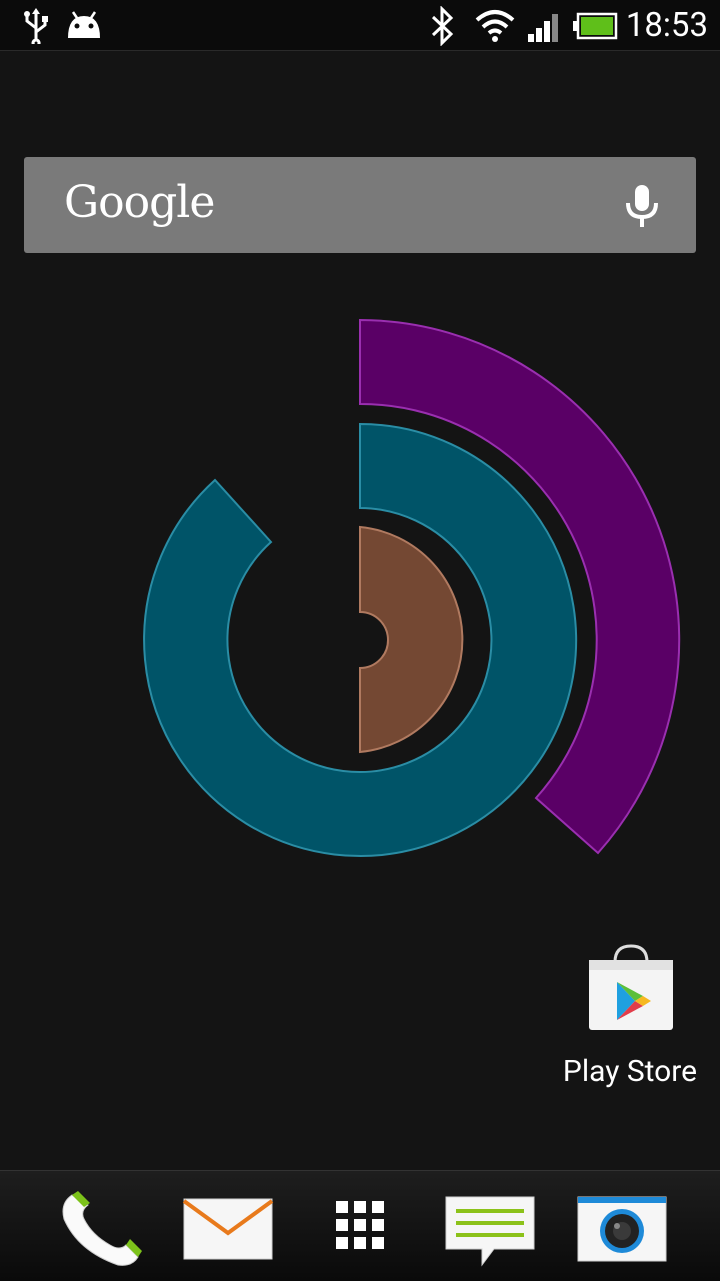 This screenshot has height=1281, width=720. What do you see at coordinates (360, 1229) in the screenshot?
I see `app-drawer-icon` at bounding box center [360, 1229].